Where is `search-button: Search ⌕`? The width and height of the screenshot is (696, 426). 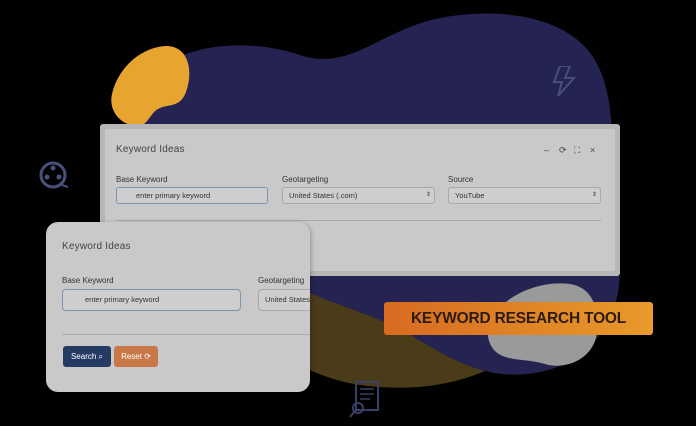
search-button: Search ⌕ is located at coordinates (87, 356).